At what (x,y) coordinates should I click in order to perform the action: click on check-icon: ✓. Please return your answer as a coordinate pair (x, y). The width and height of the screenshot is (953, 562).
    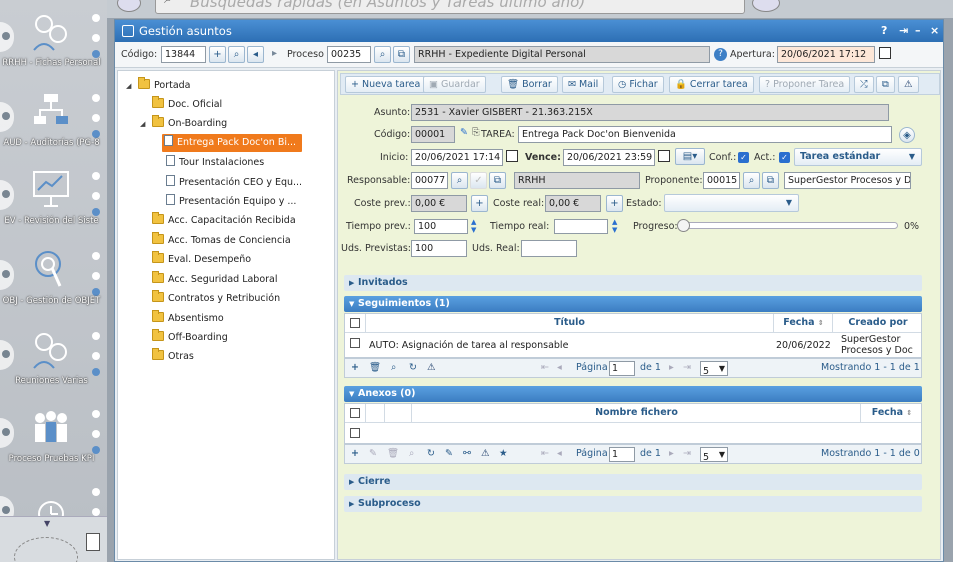
    Looking at the image, I should click on (478, 180).